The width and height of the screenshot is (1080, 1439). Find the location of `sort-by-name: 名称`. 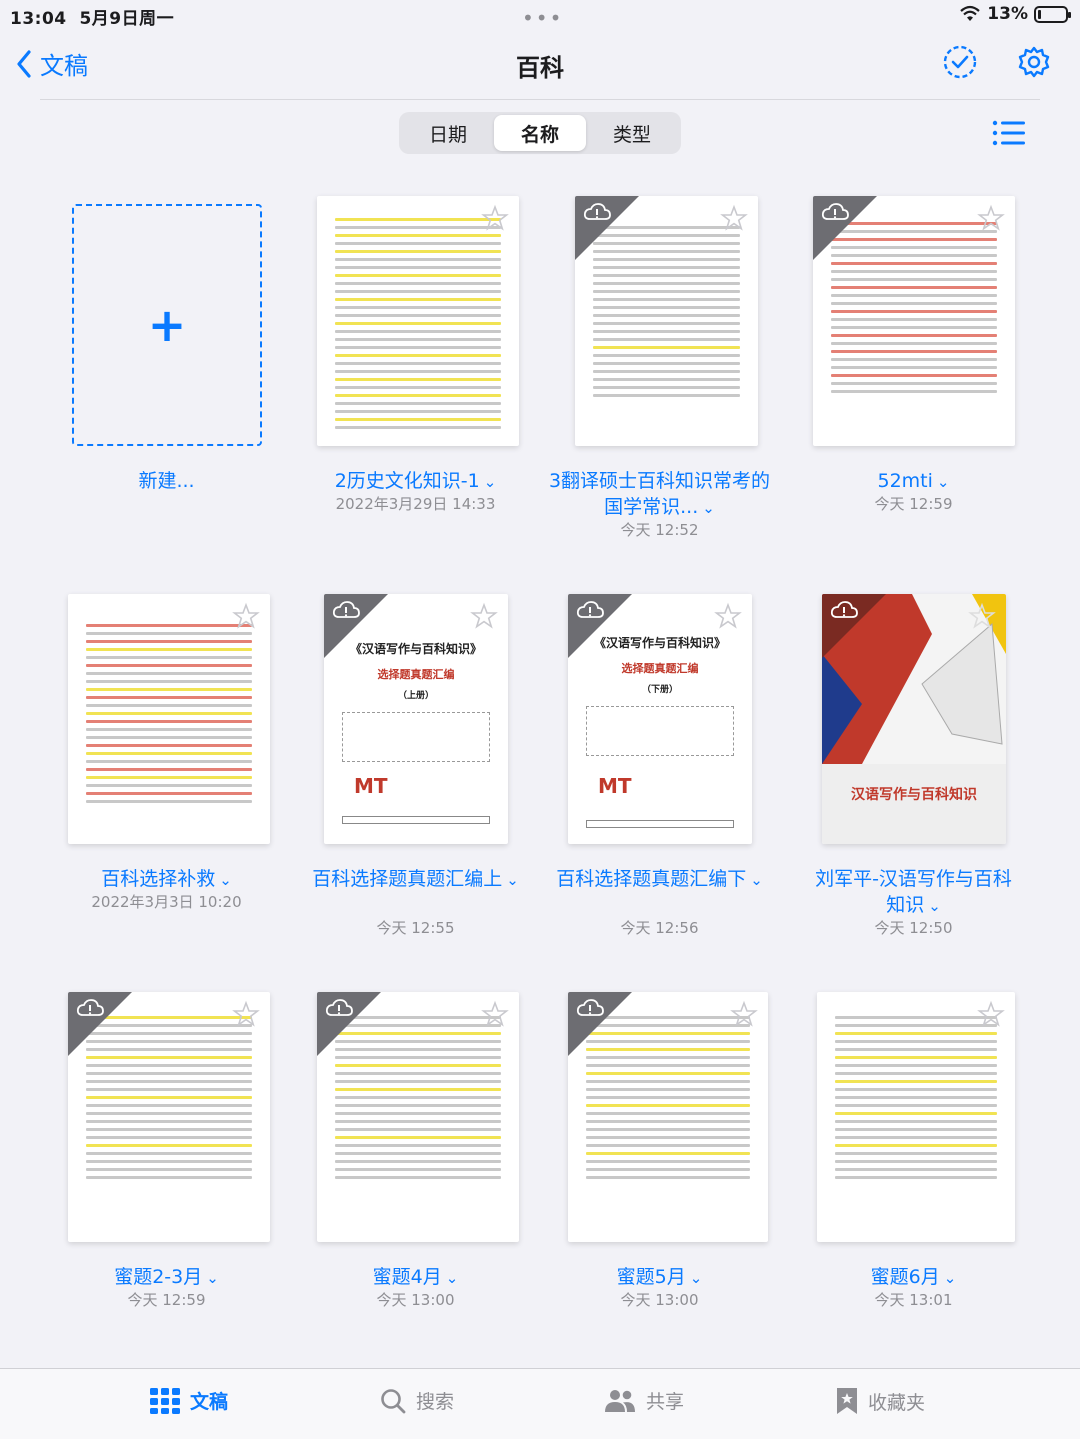

sort-by-name: 名称 is located at coordinates (540, 133).